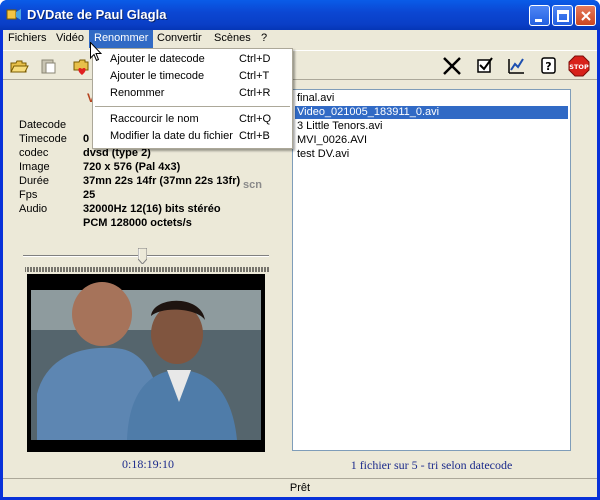  Describe the element at coordinates (49, 66) in the screenshot. I see `paste-icon` at that location.